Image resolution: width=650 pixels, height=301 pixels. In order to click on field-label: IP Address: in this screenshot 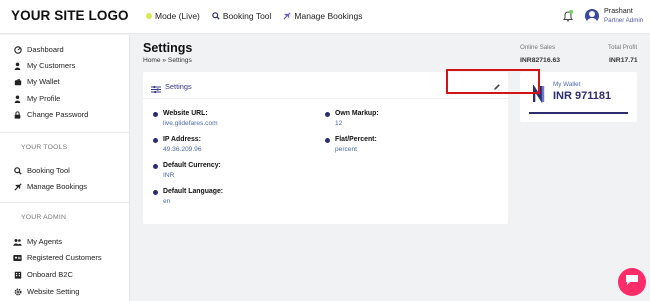, I will do `click(182, 139)`.